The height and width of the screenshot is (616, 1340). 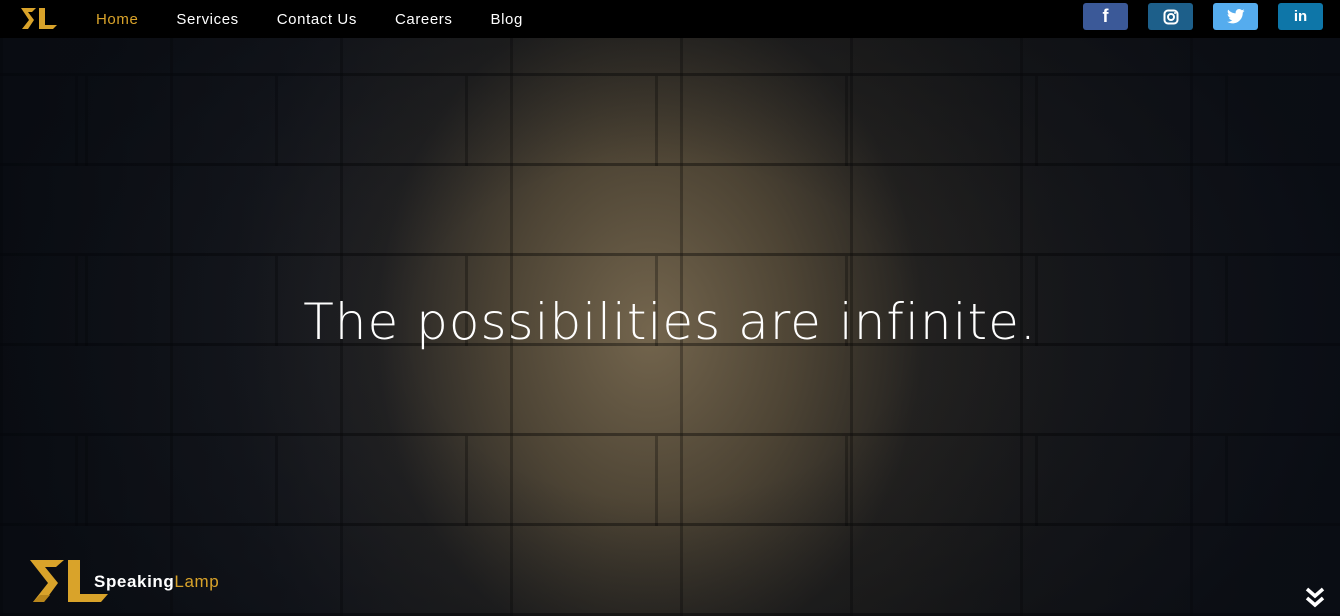 I want to click on brand-name: SpeakingLamp, so click(x=156, y=582).